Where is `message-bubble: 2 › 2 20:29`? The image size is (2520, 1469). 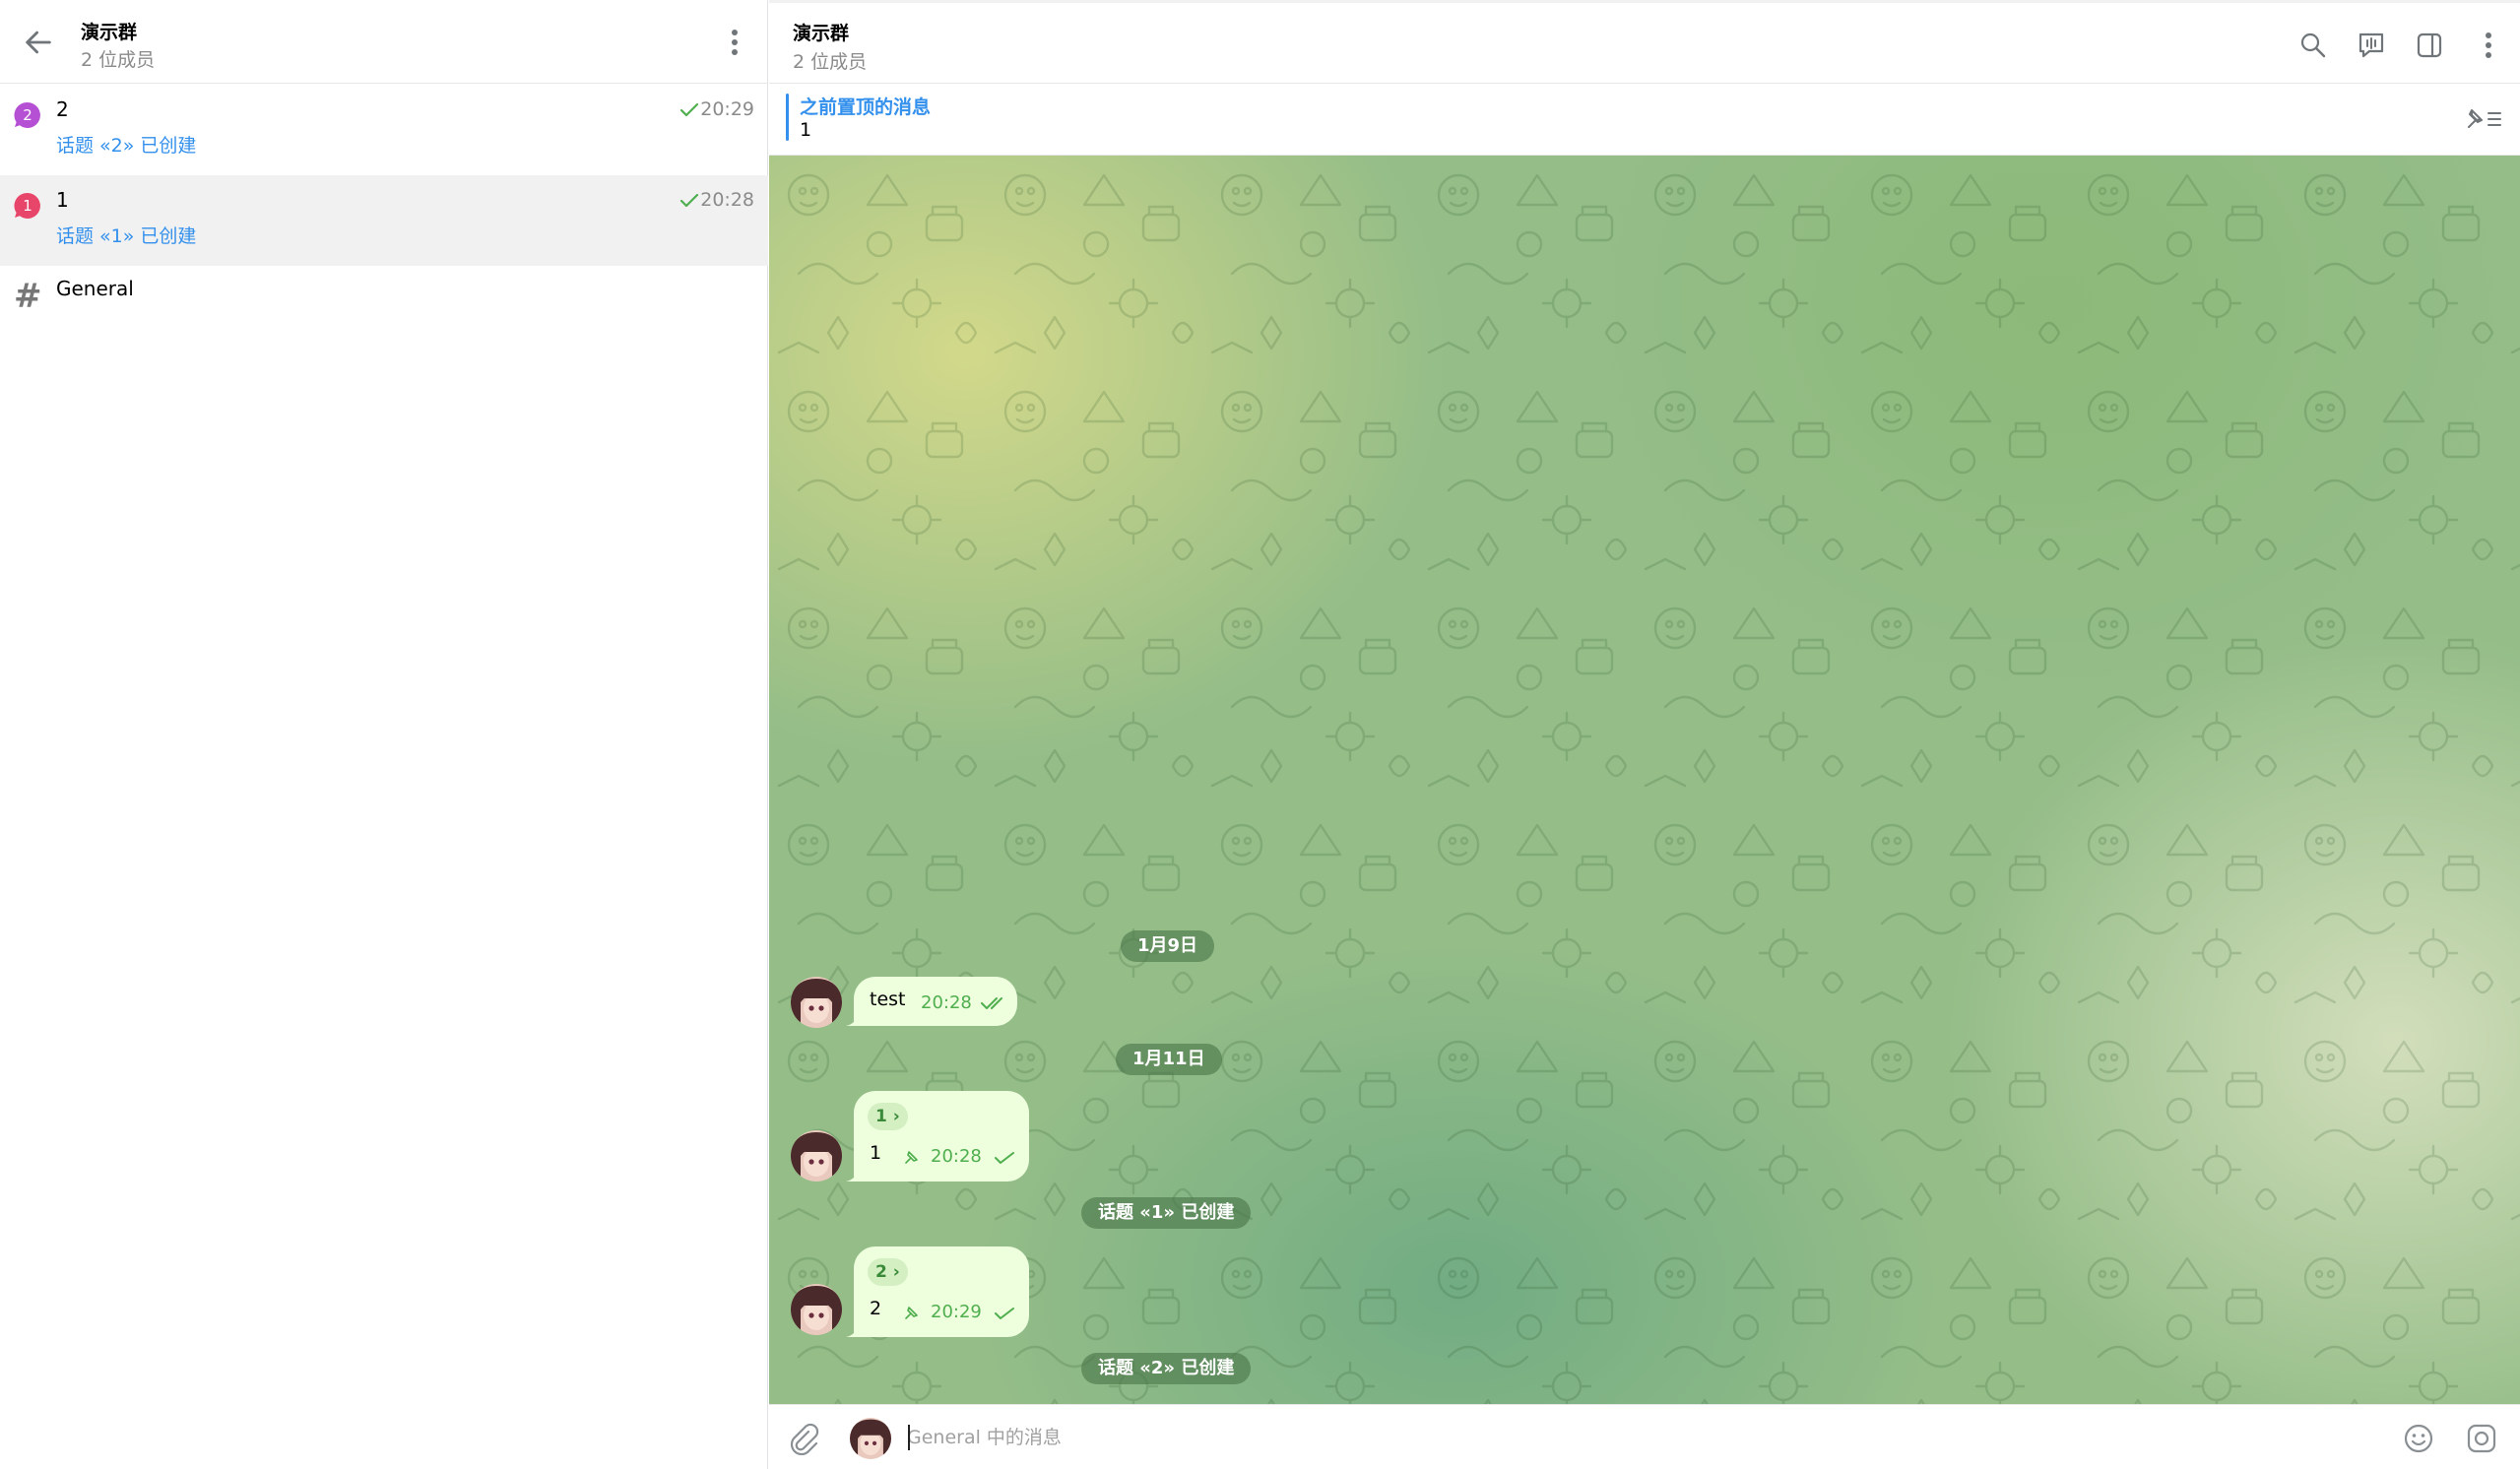 message-bubble: 2 › 2 20:29 is located at coordinates (941, 1291).